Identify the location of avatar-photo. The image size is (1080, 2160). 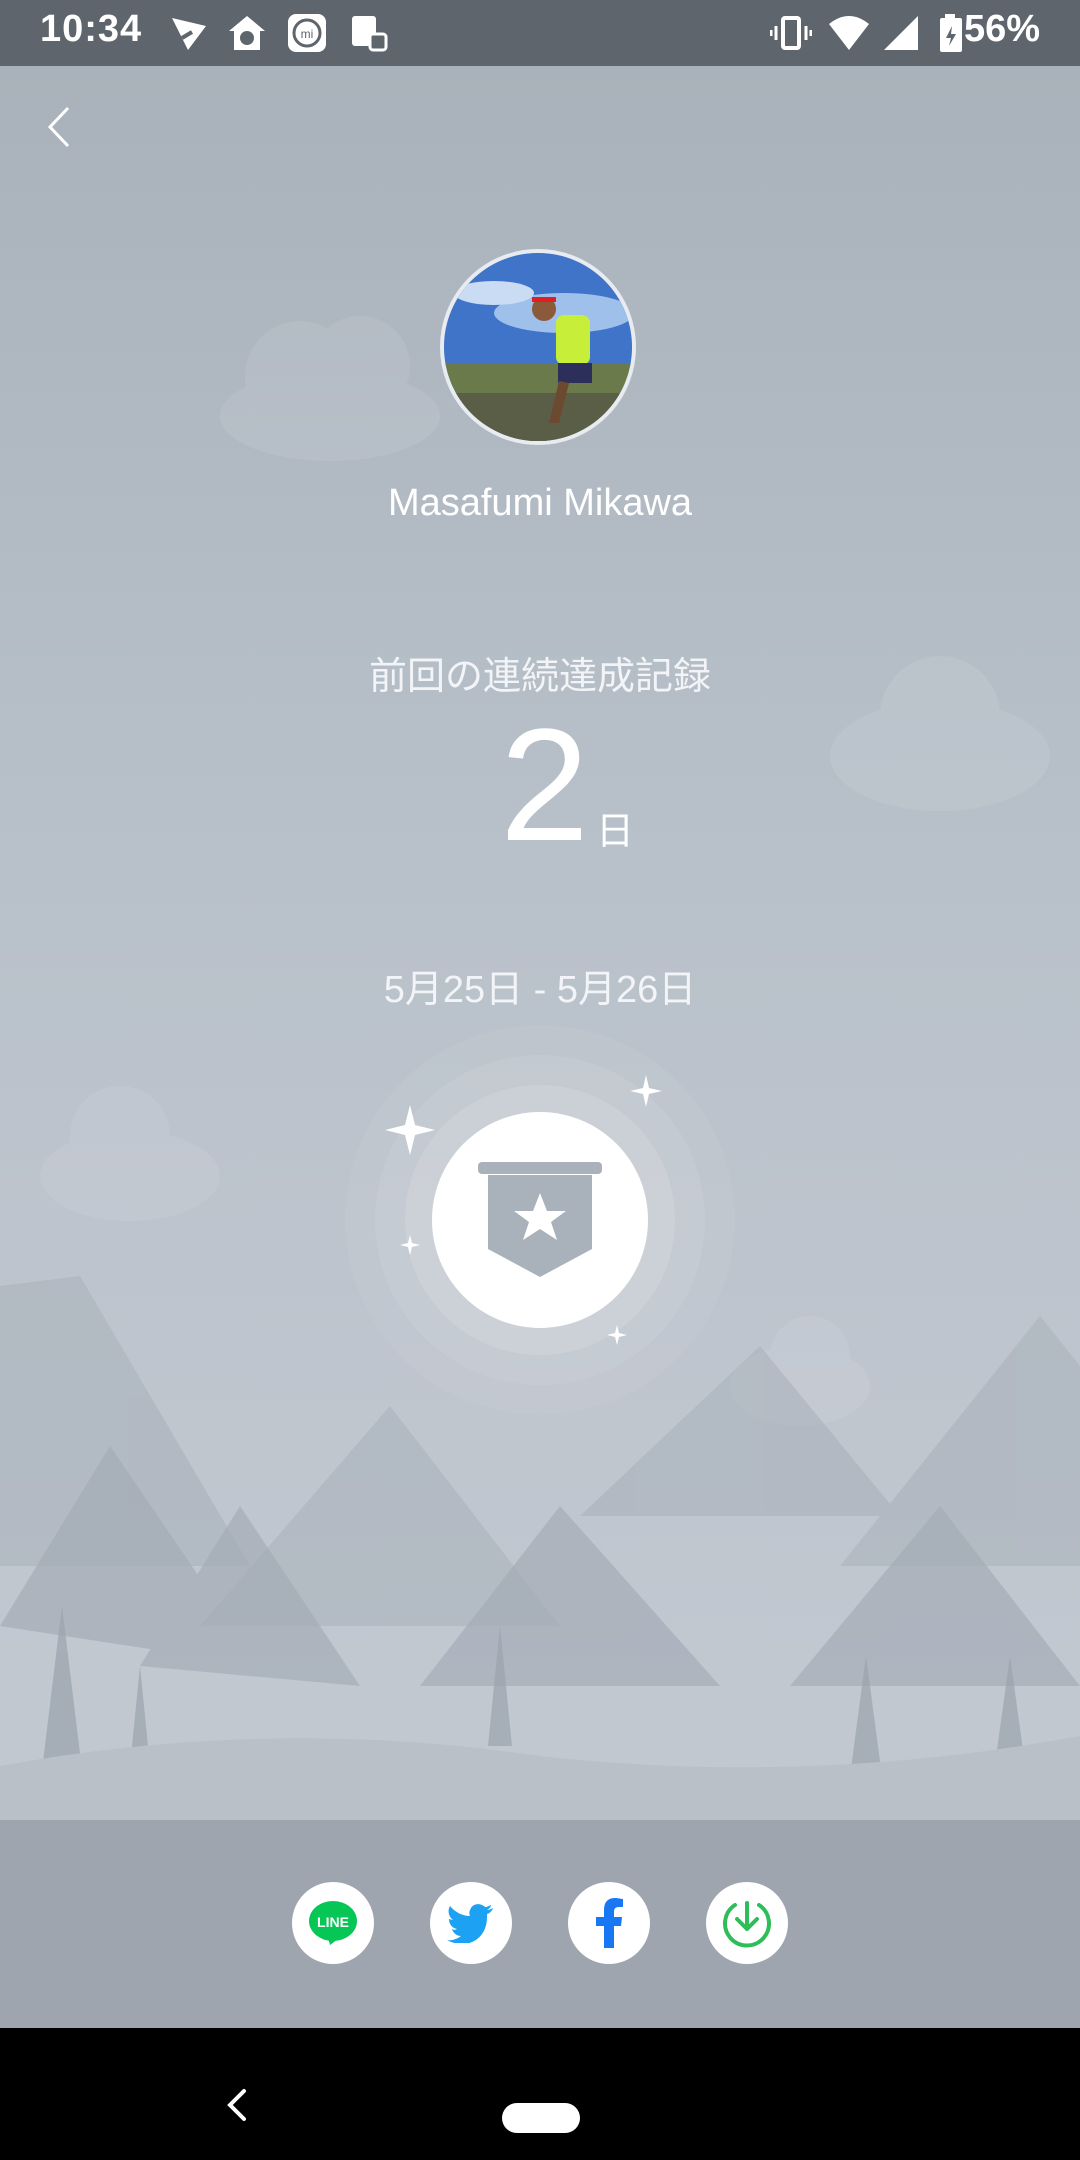
(538, 347).